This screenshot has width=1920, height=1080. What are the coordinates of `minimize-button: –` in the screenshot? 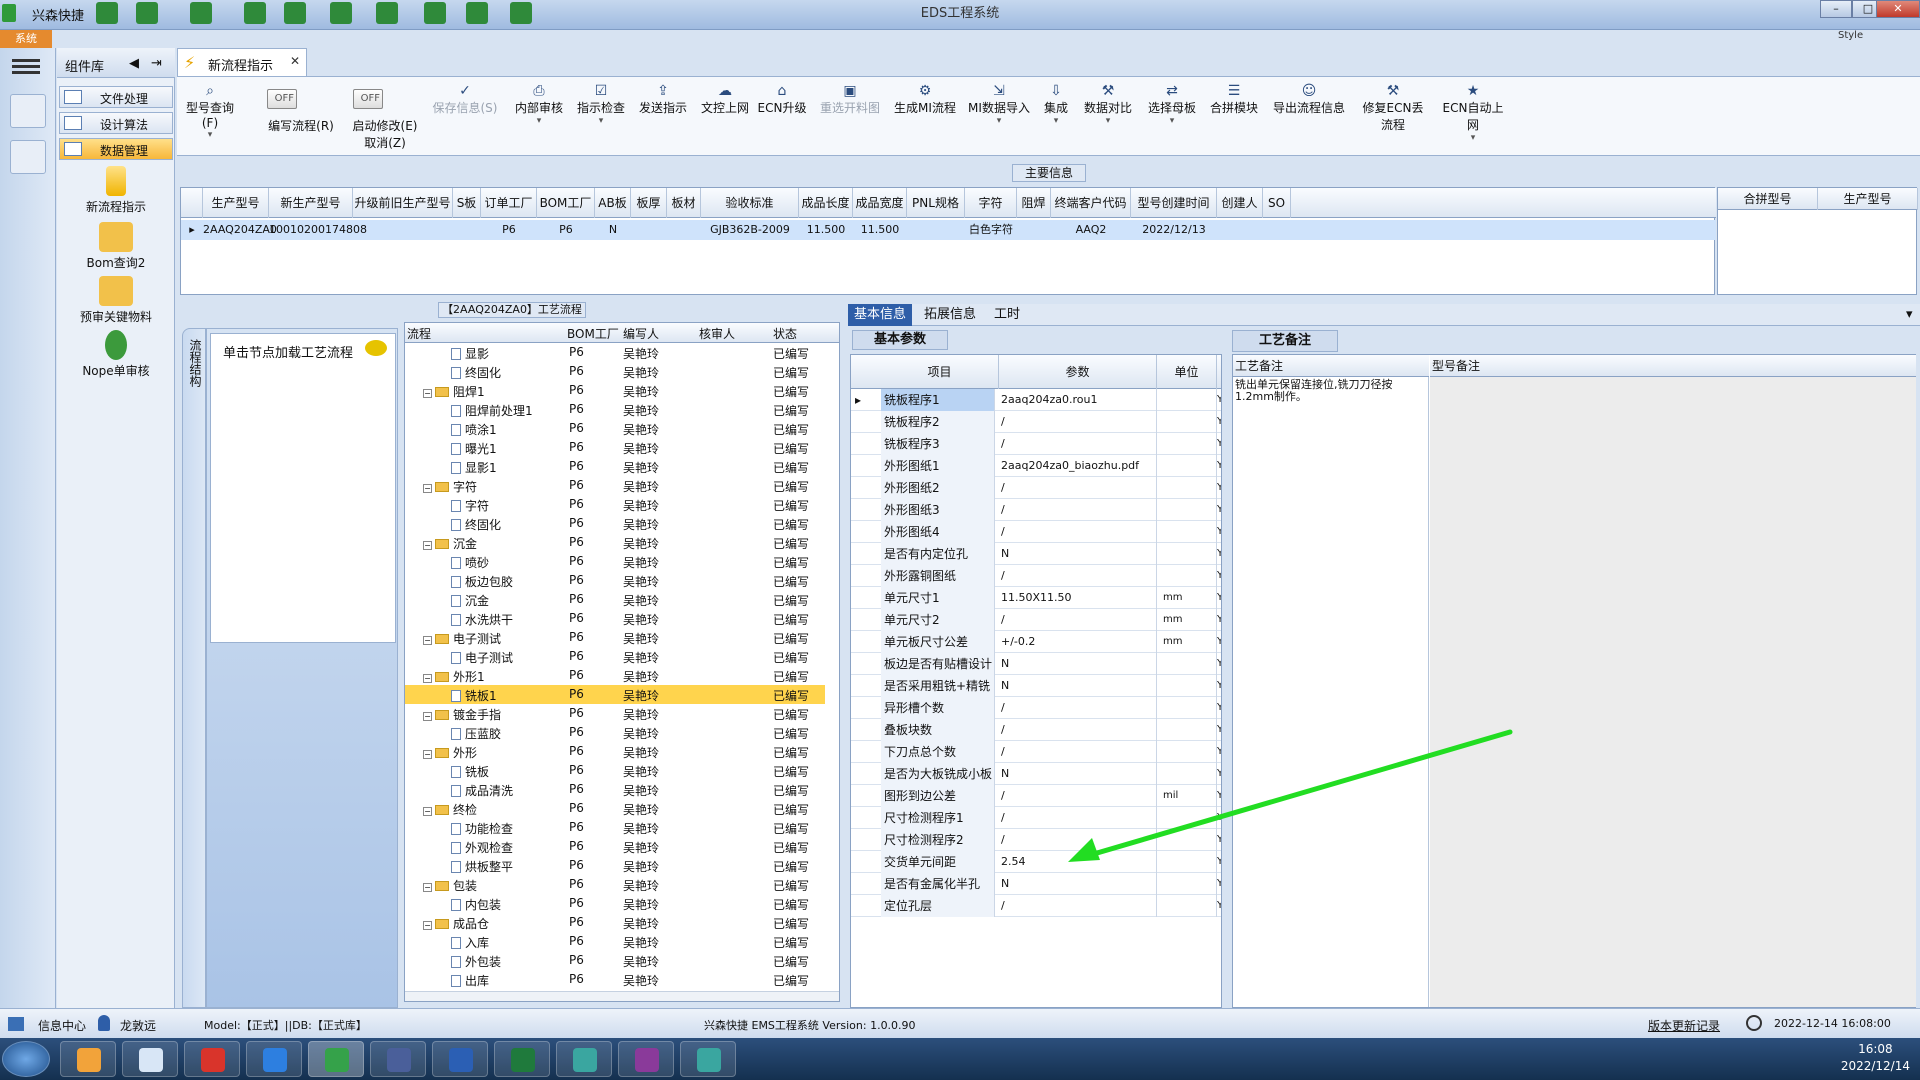 It's located at (1836, 9).